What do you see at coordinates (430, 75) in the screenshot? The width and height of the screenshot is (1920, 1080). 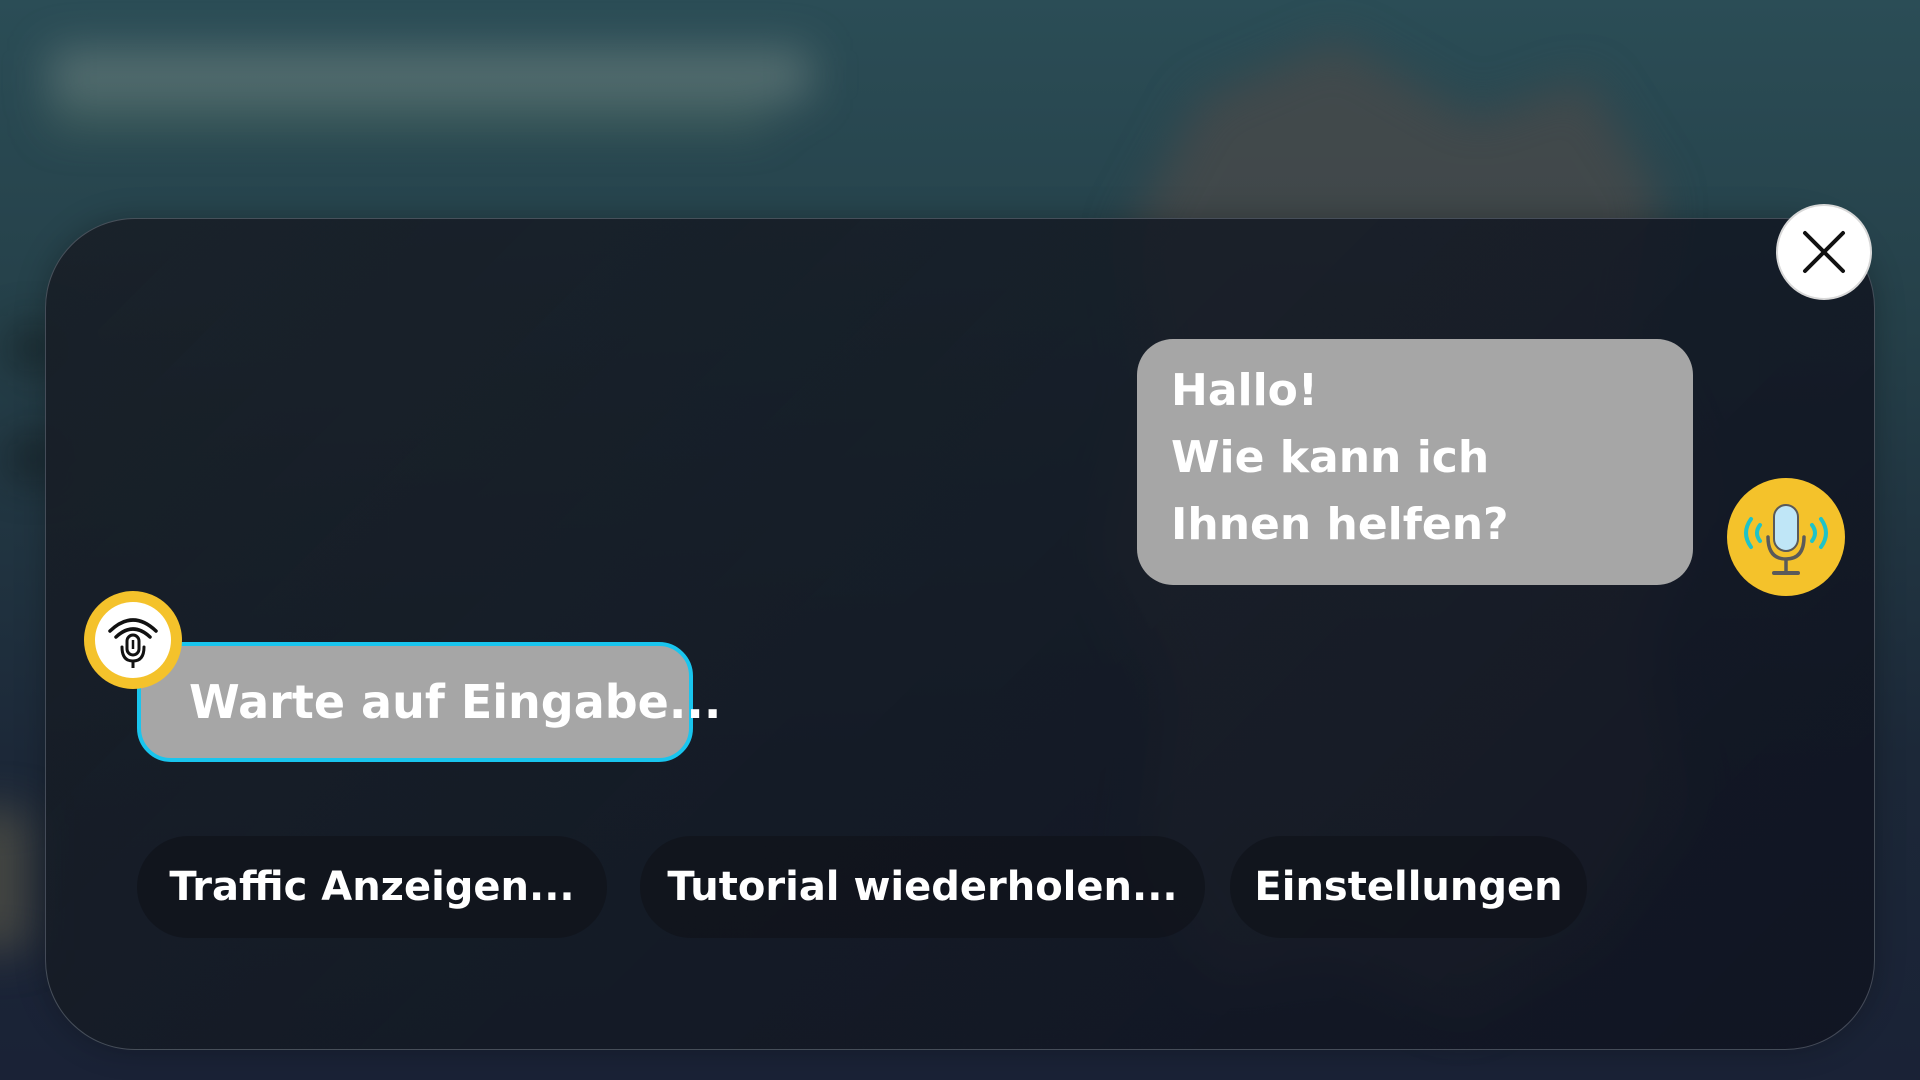 I see `background-title-blurred` at bounding box center [430, 75].